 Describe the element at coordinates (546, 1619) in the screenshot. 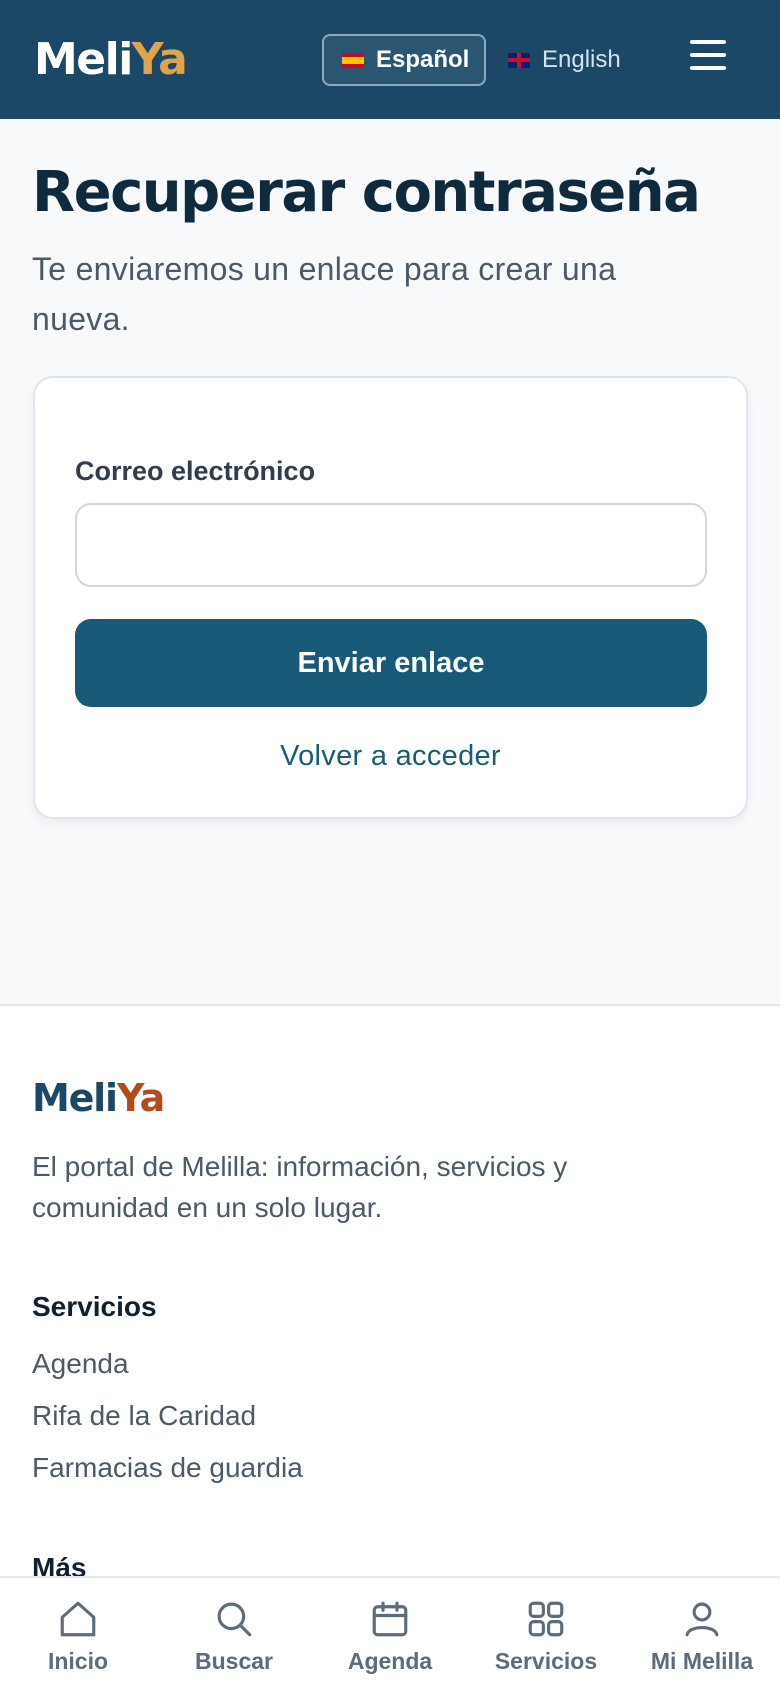

I see `grid-icon` at that location.